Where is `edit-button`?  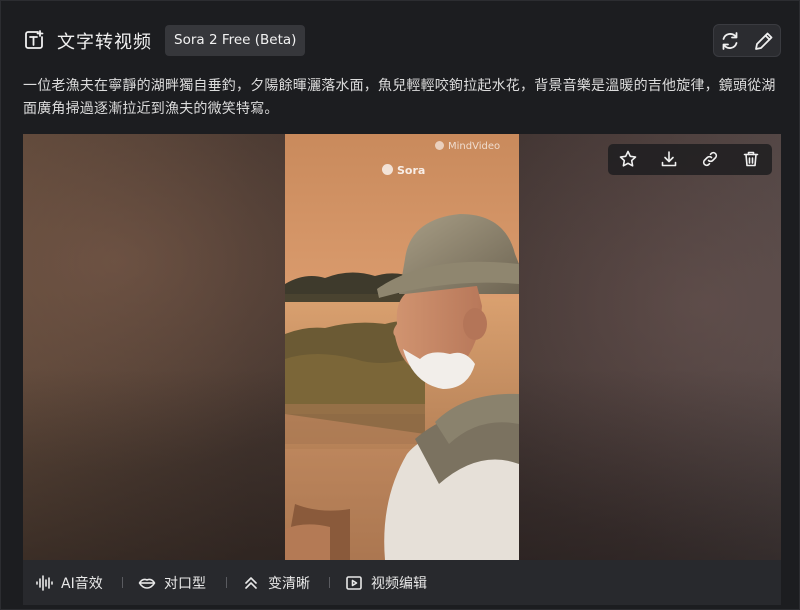 edit-button is located at coordinates (764, 41).